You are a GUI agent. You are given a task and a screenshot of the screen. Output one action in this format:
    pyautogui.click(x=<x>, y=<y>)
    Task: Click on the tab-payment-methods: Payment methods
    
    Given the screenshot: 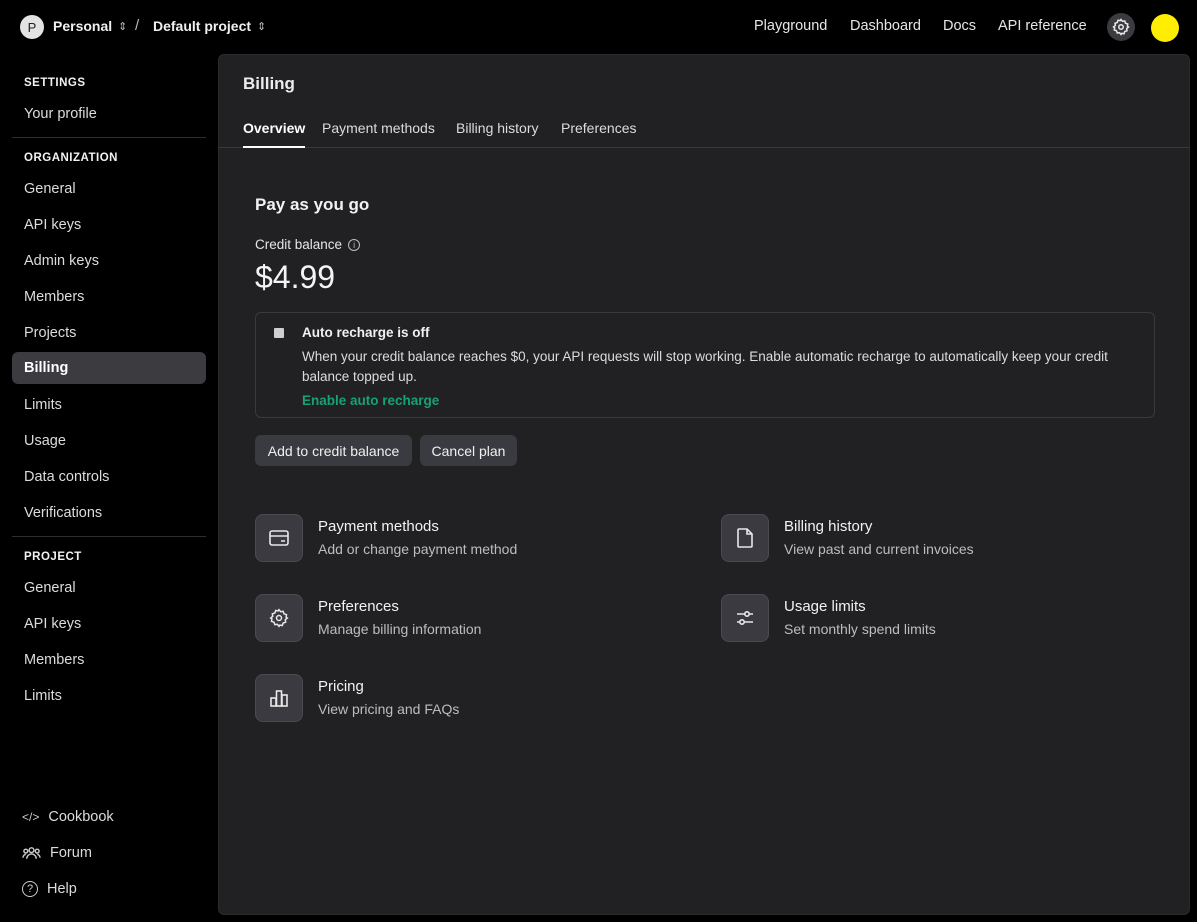 What is the action you would take?
    pyautogui.click(x=378, y=134)
    